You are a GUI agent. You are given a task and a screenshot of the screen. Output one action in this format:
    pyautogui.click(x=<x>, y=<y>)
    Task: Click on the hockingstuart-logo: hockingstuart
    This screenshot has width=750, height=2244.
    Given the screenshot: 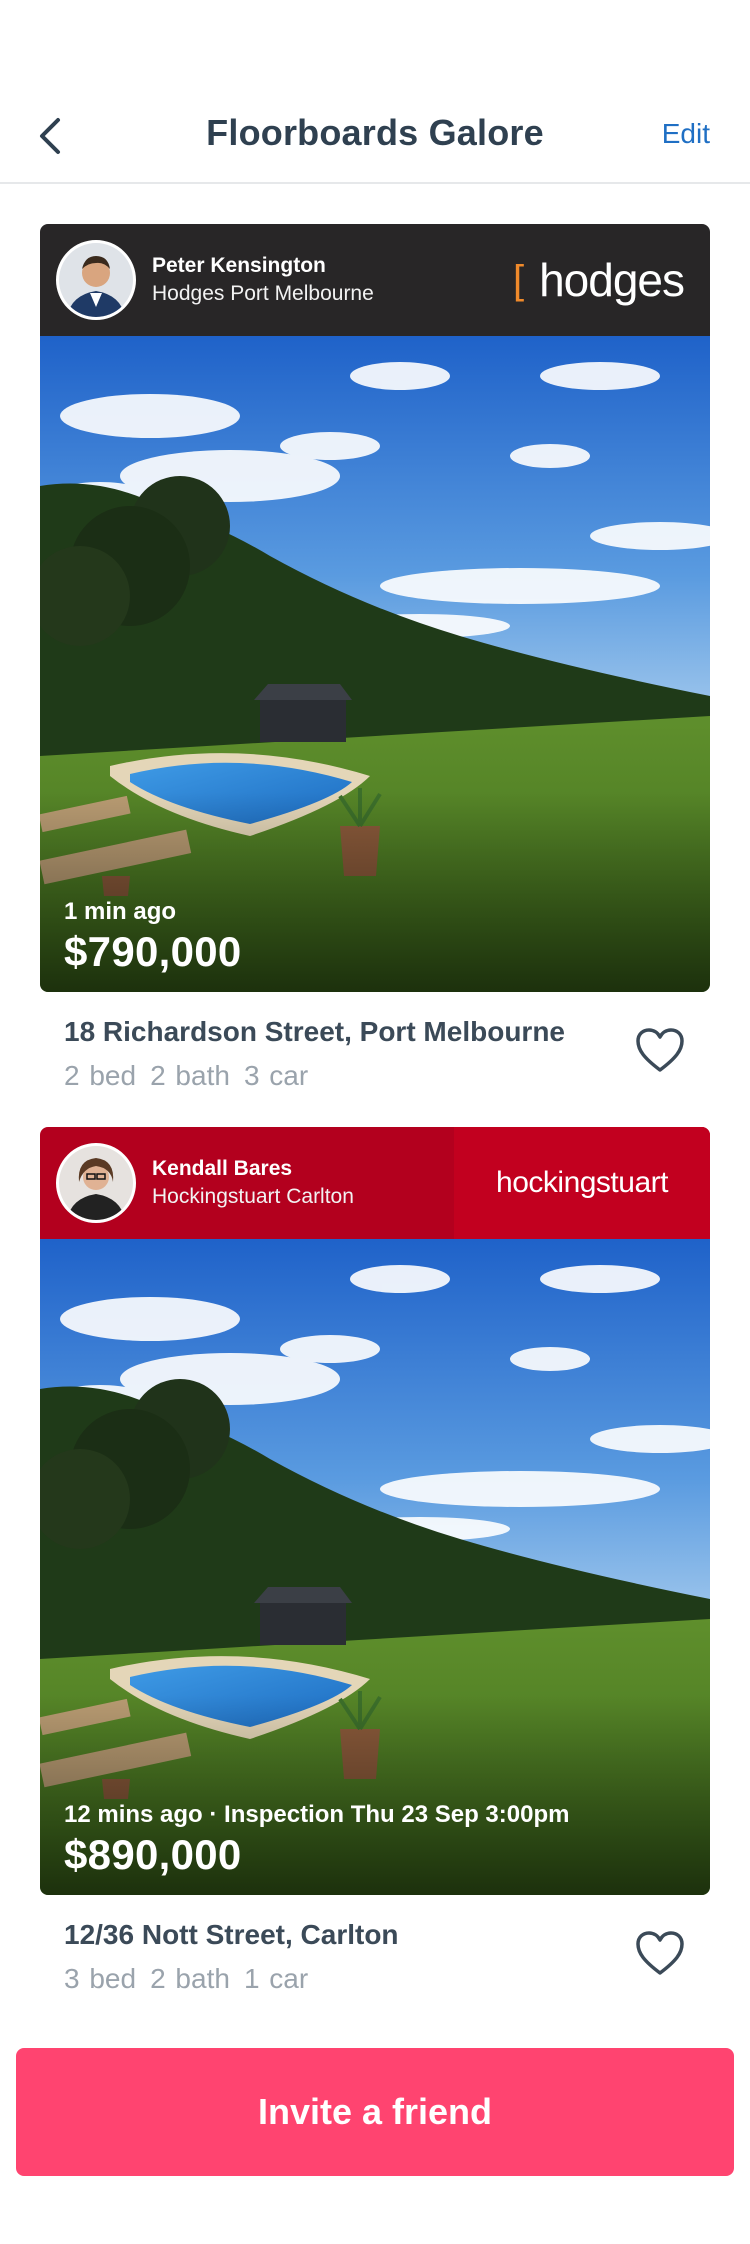 What is the action you would take?
    pyautogui.click(x=582, y=1183)
    